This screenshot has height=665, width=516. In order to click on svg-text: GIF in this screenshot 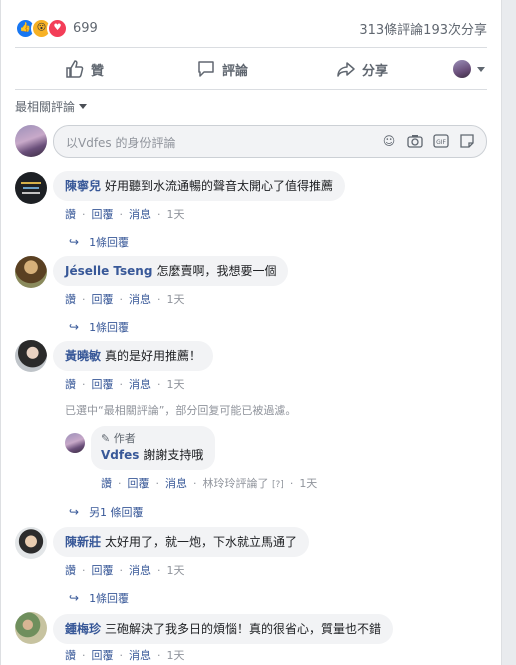, I will do `click(441, 142)`.